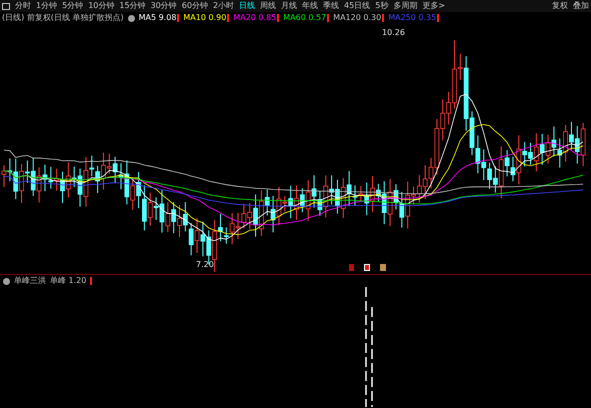  Describe the element at coordinates (405, 6) in the screenshot. I see `period-tab: 多周期` at that location.